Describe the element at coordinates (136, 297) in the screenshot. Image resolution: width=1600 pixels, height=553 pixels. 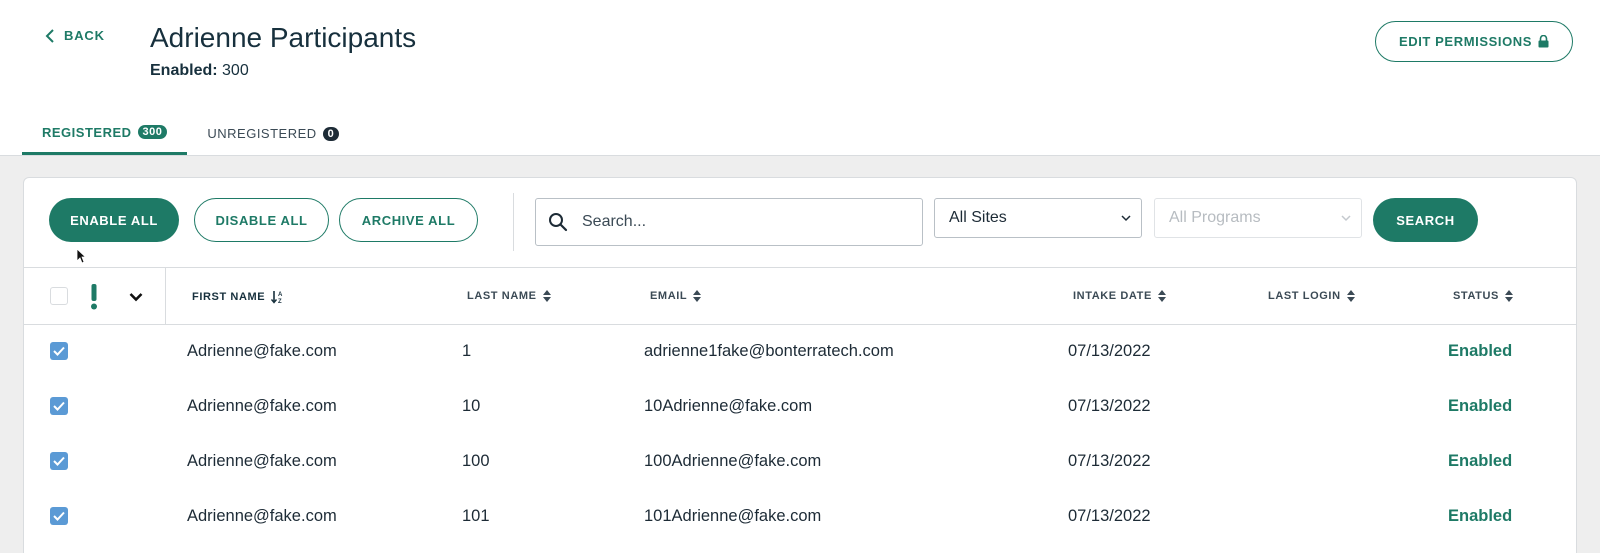
I see `bulk-actions-chevron-icon` at that location.